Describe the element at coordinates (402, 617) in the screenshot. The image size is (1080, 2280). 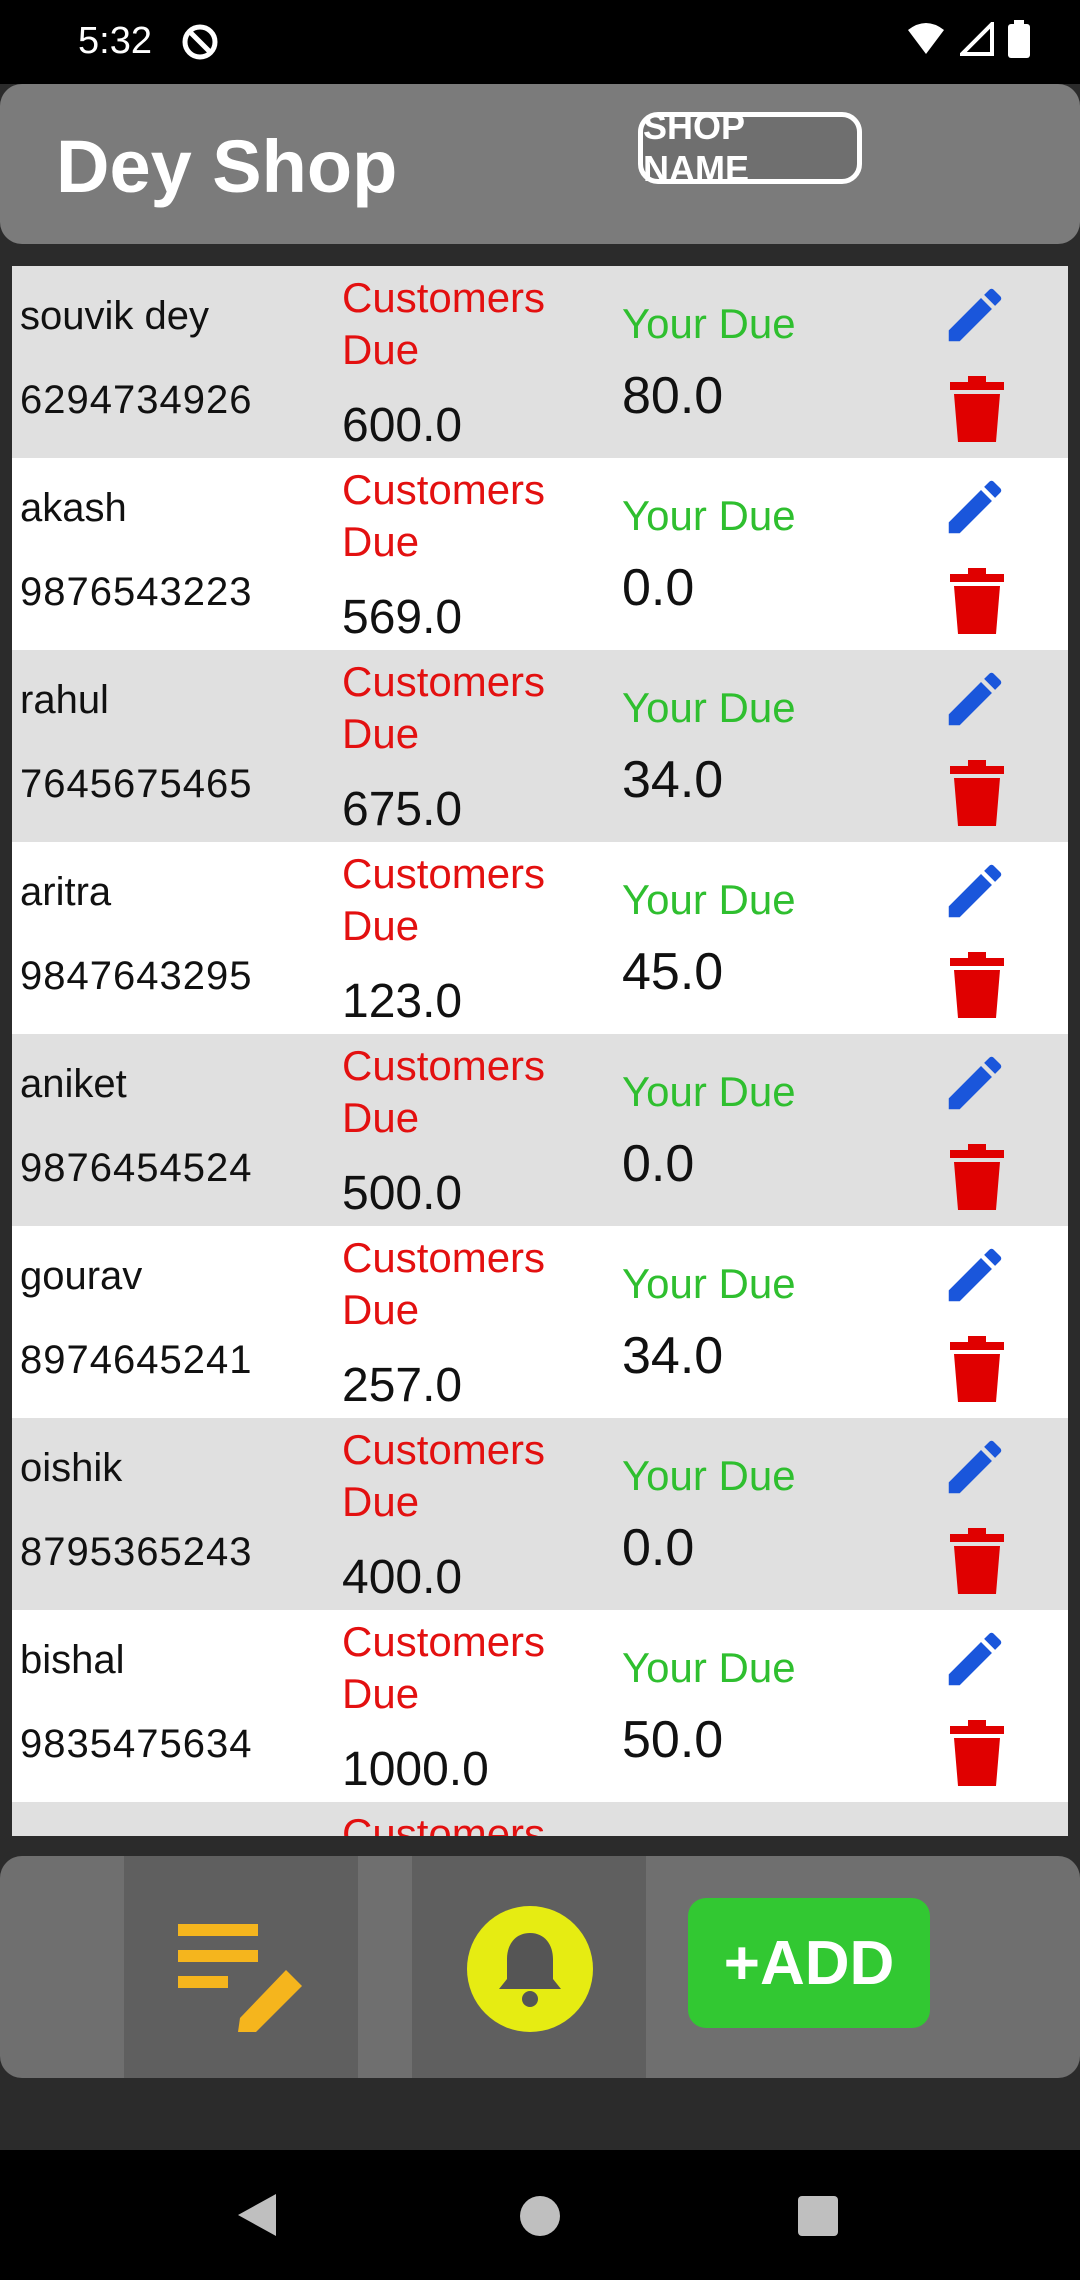
I see `customers-due-value: 569.0` at that location.